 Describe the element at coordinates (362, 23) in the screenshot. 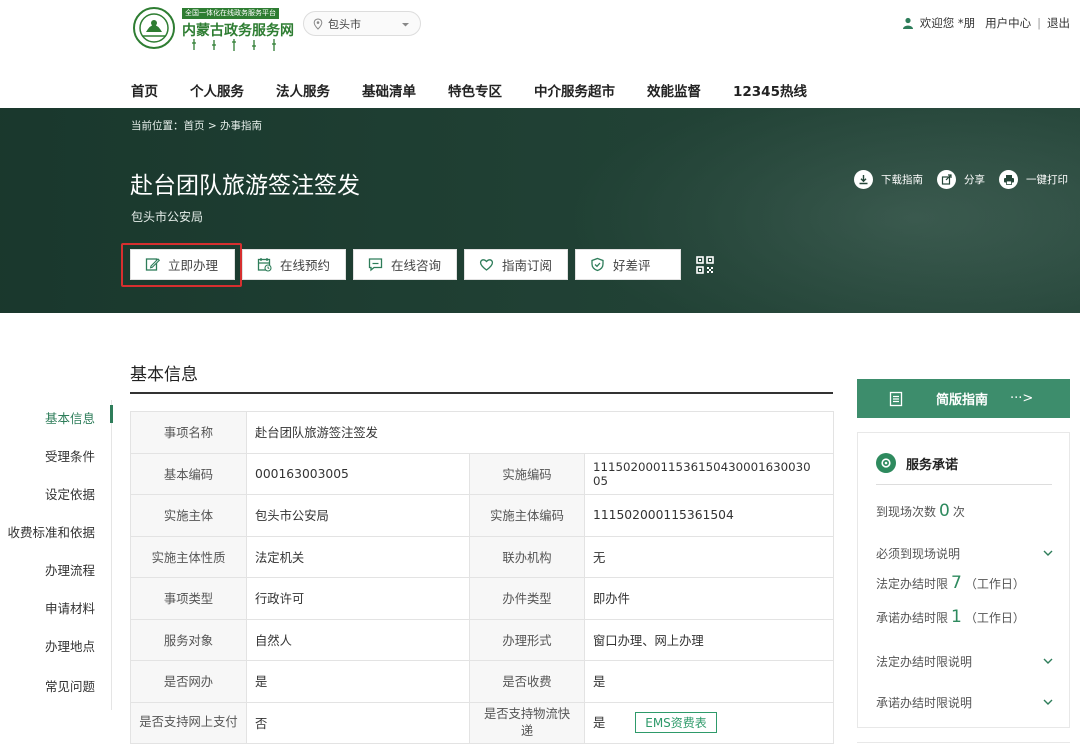

I see `city-select: 包头市` at that location.